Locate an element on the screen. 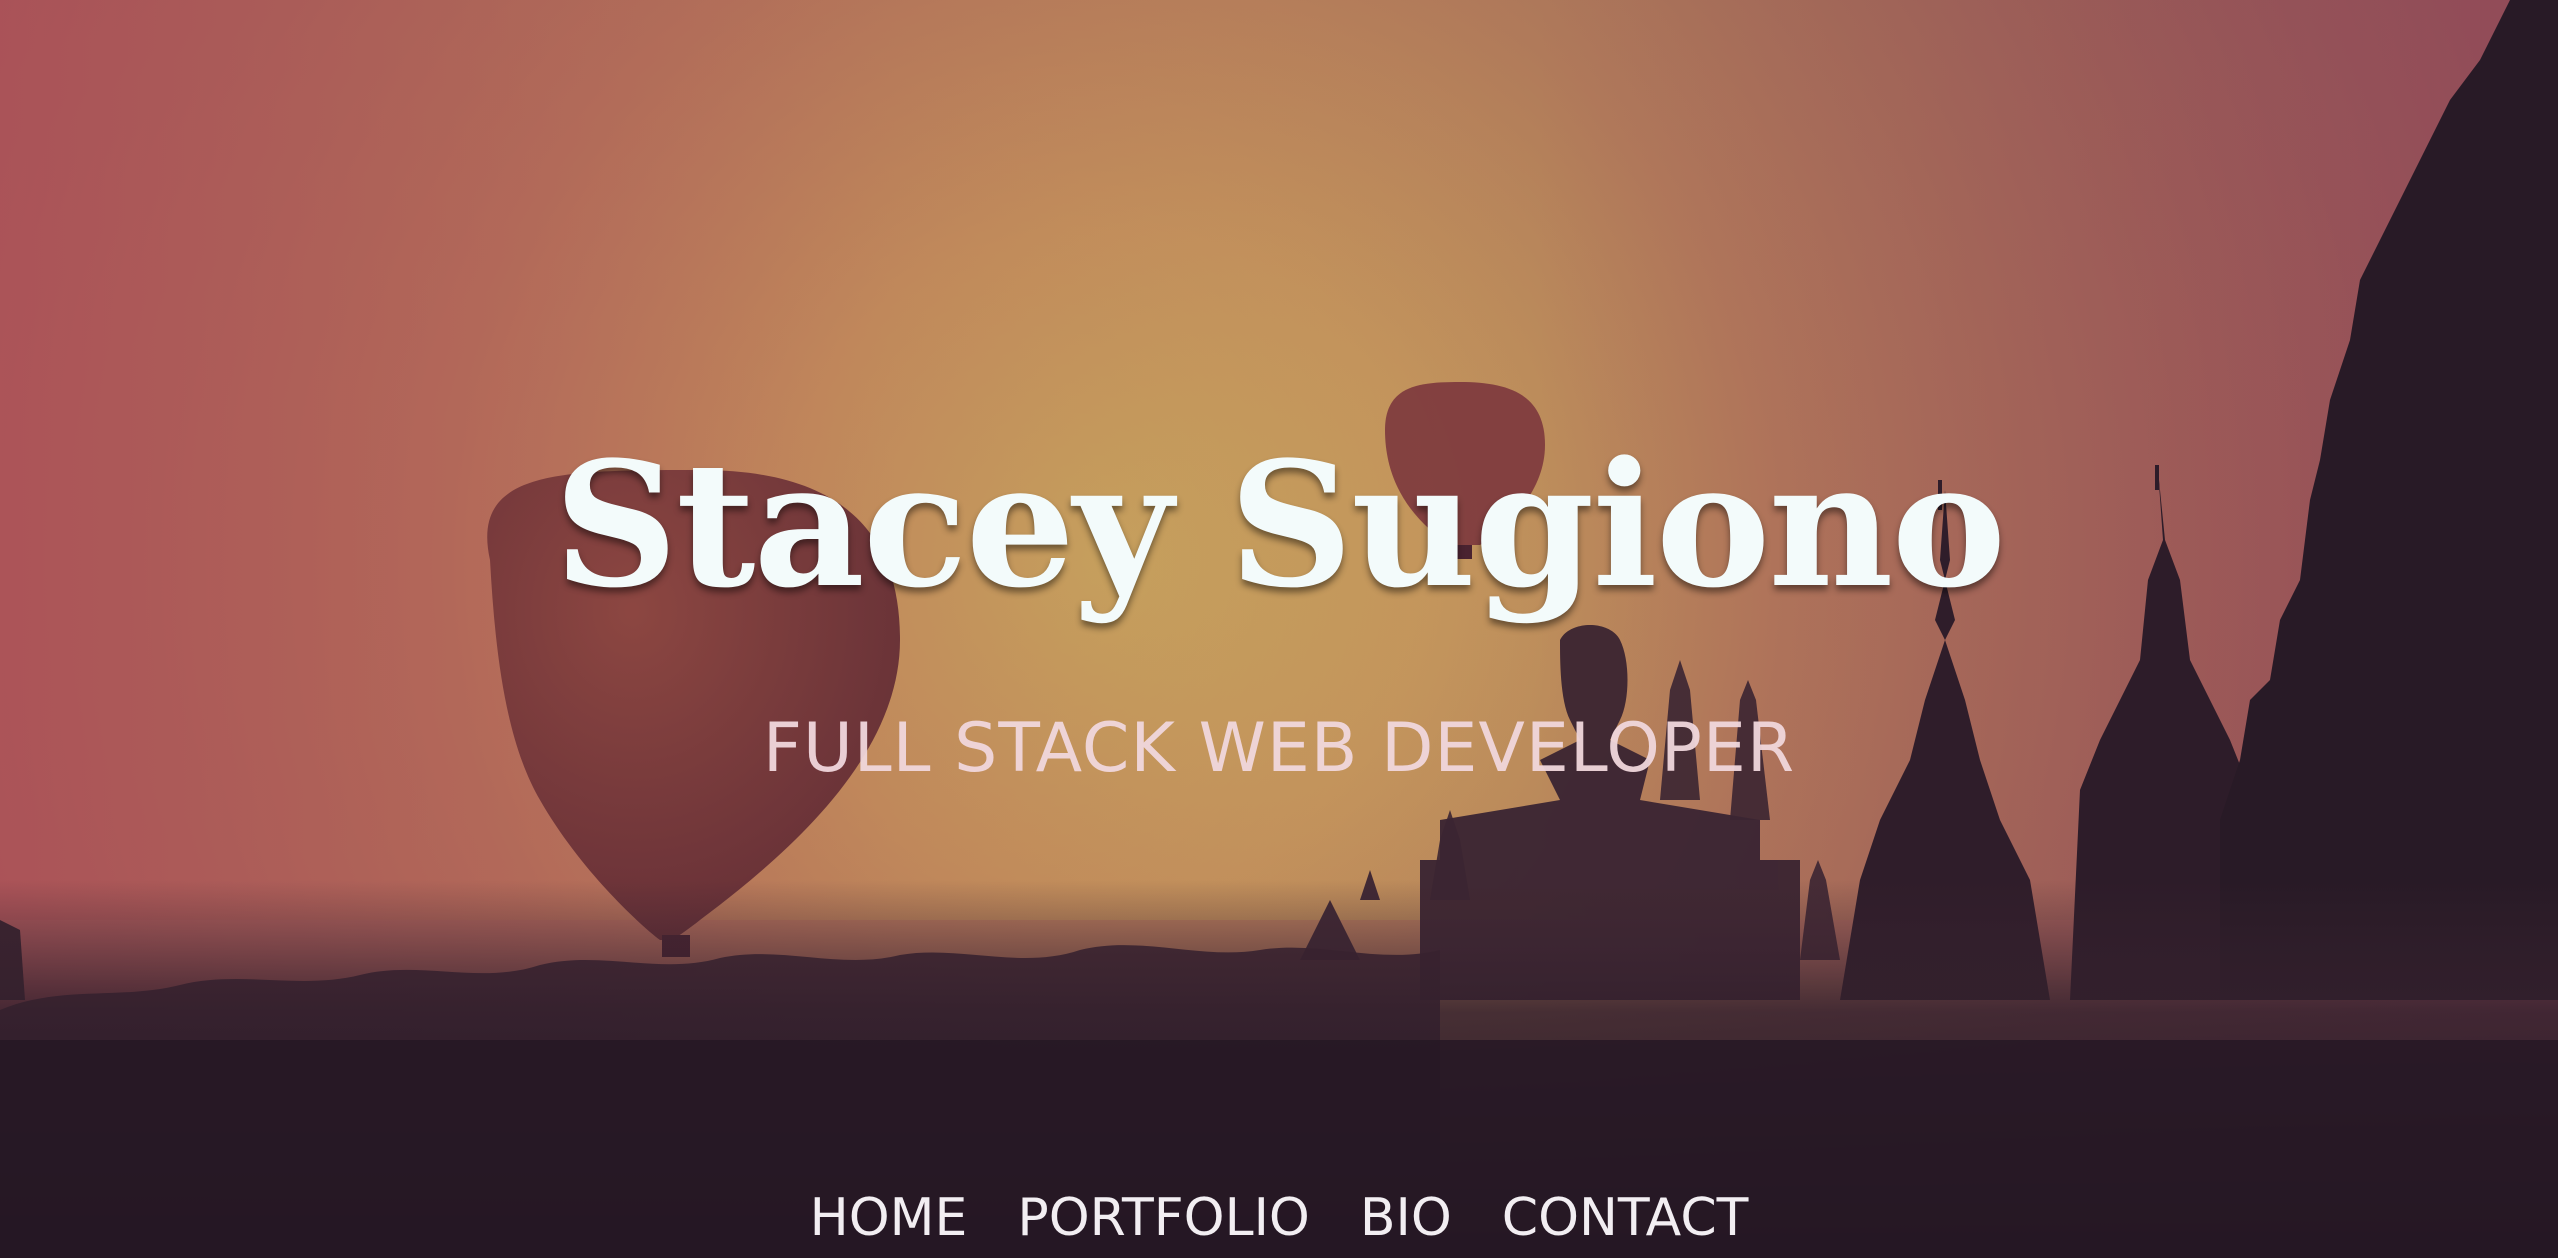 This screenshot has height=1258, width=2558. main-nav: HOME PORTFOLIO BIO CONTACT is located at coordinates (1279, 1218).